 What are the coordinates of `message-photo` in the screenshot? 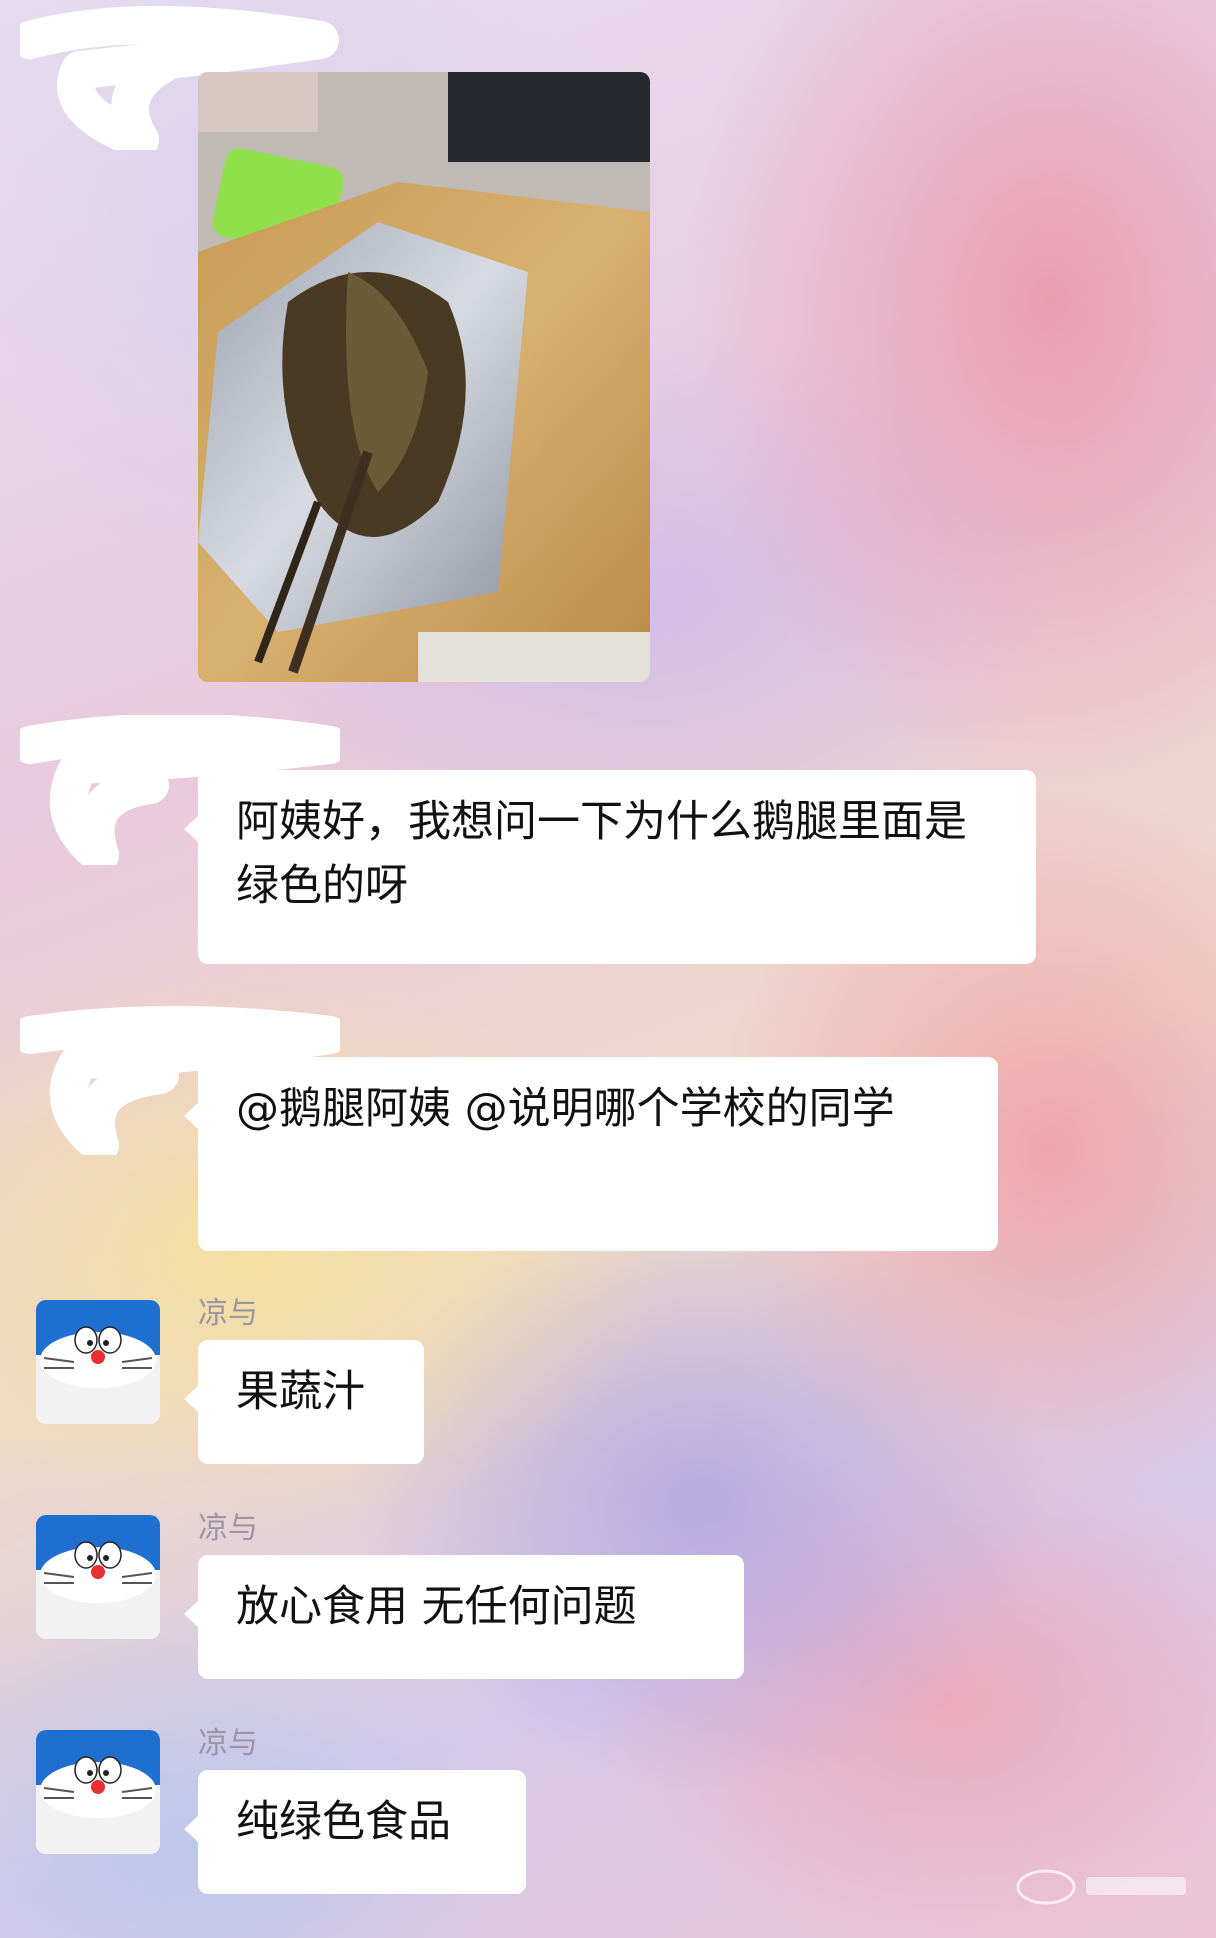 It's located at (424, 377).